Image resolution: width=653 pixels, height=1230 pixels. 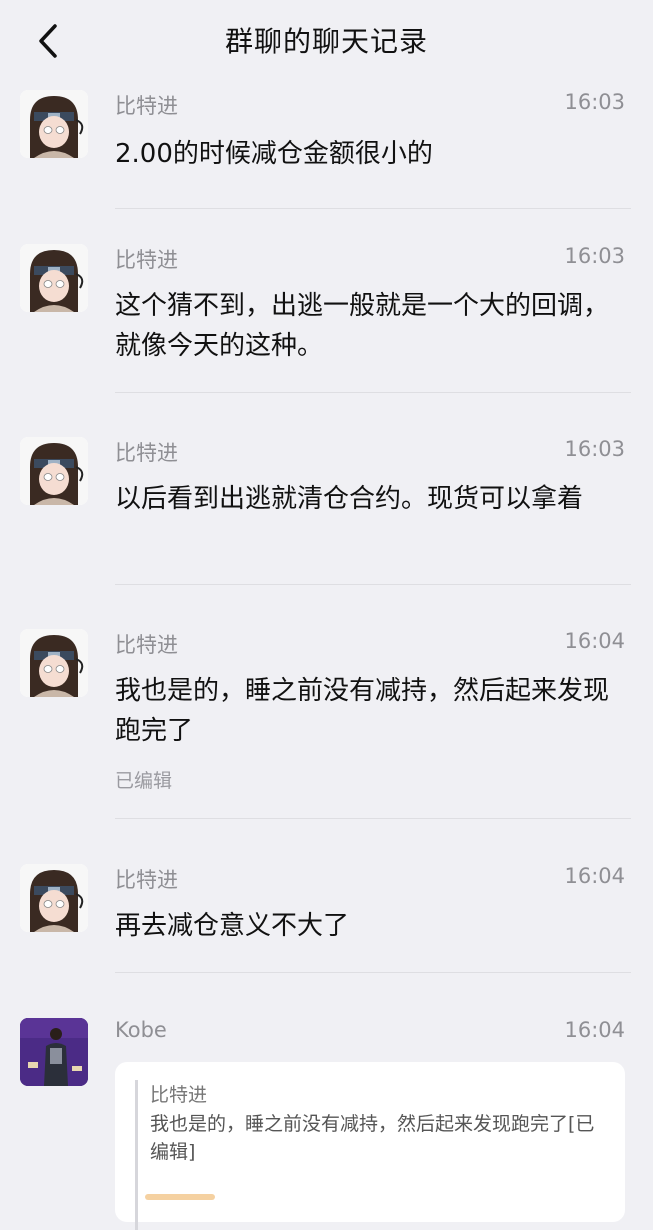 I want to click on message-text: 这个猜不到，出逃一般就是一个大的回调，就像今天的这种。, so click(x=362, y=326).